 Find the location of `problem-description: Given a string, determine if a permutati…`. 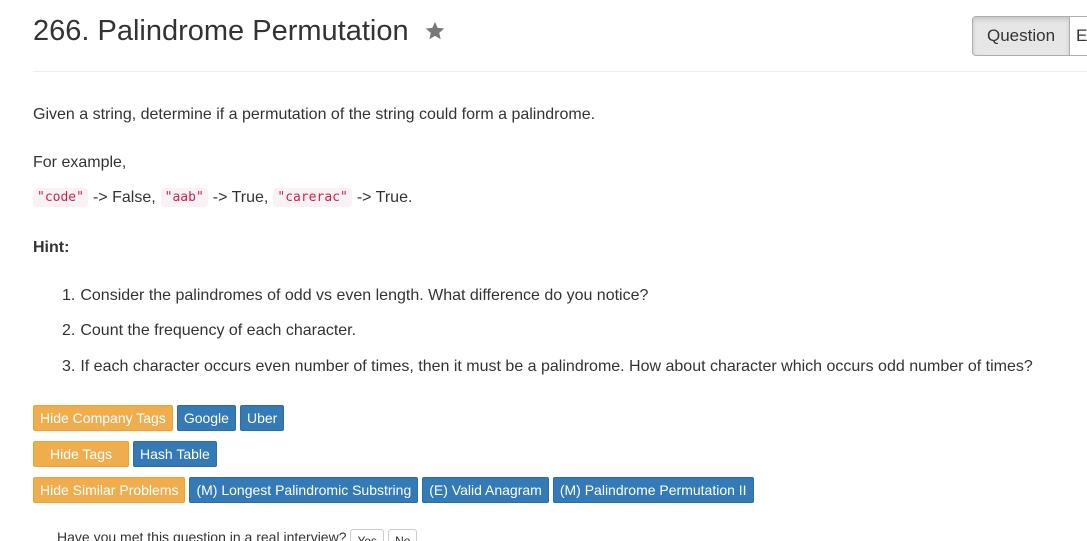

problem-description: Given a string, determine if a permutati… is located at coordinates (314, 114).